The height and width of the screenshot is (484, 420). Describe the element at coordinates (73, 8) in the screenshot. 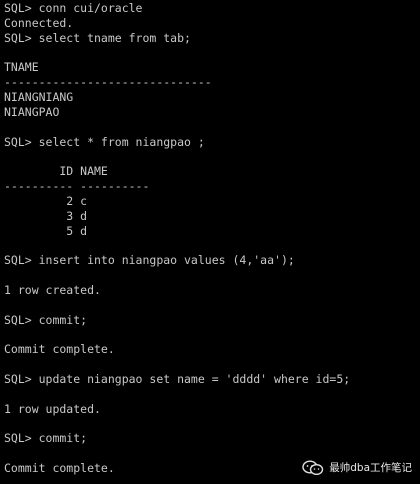

I see `terminal-line: SQL> conn cui/oracle` at that location.